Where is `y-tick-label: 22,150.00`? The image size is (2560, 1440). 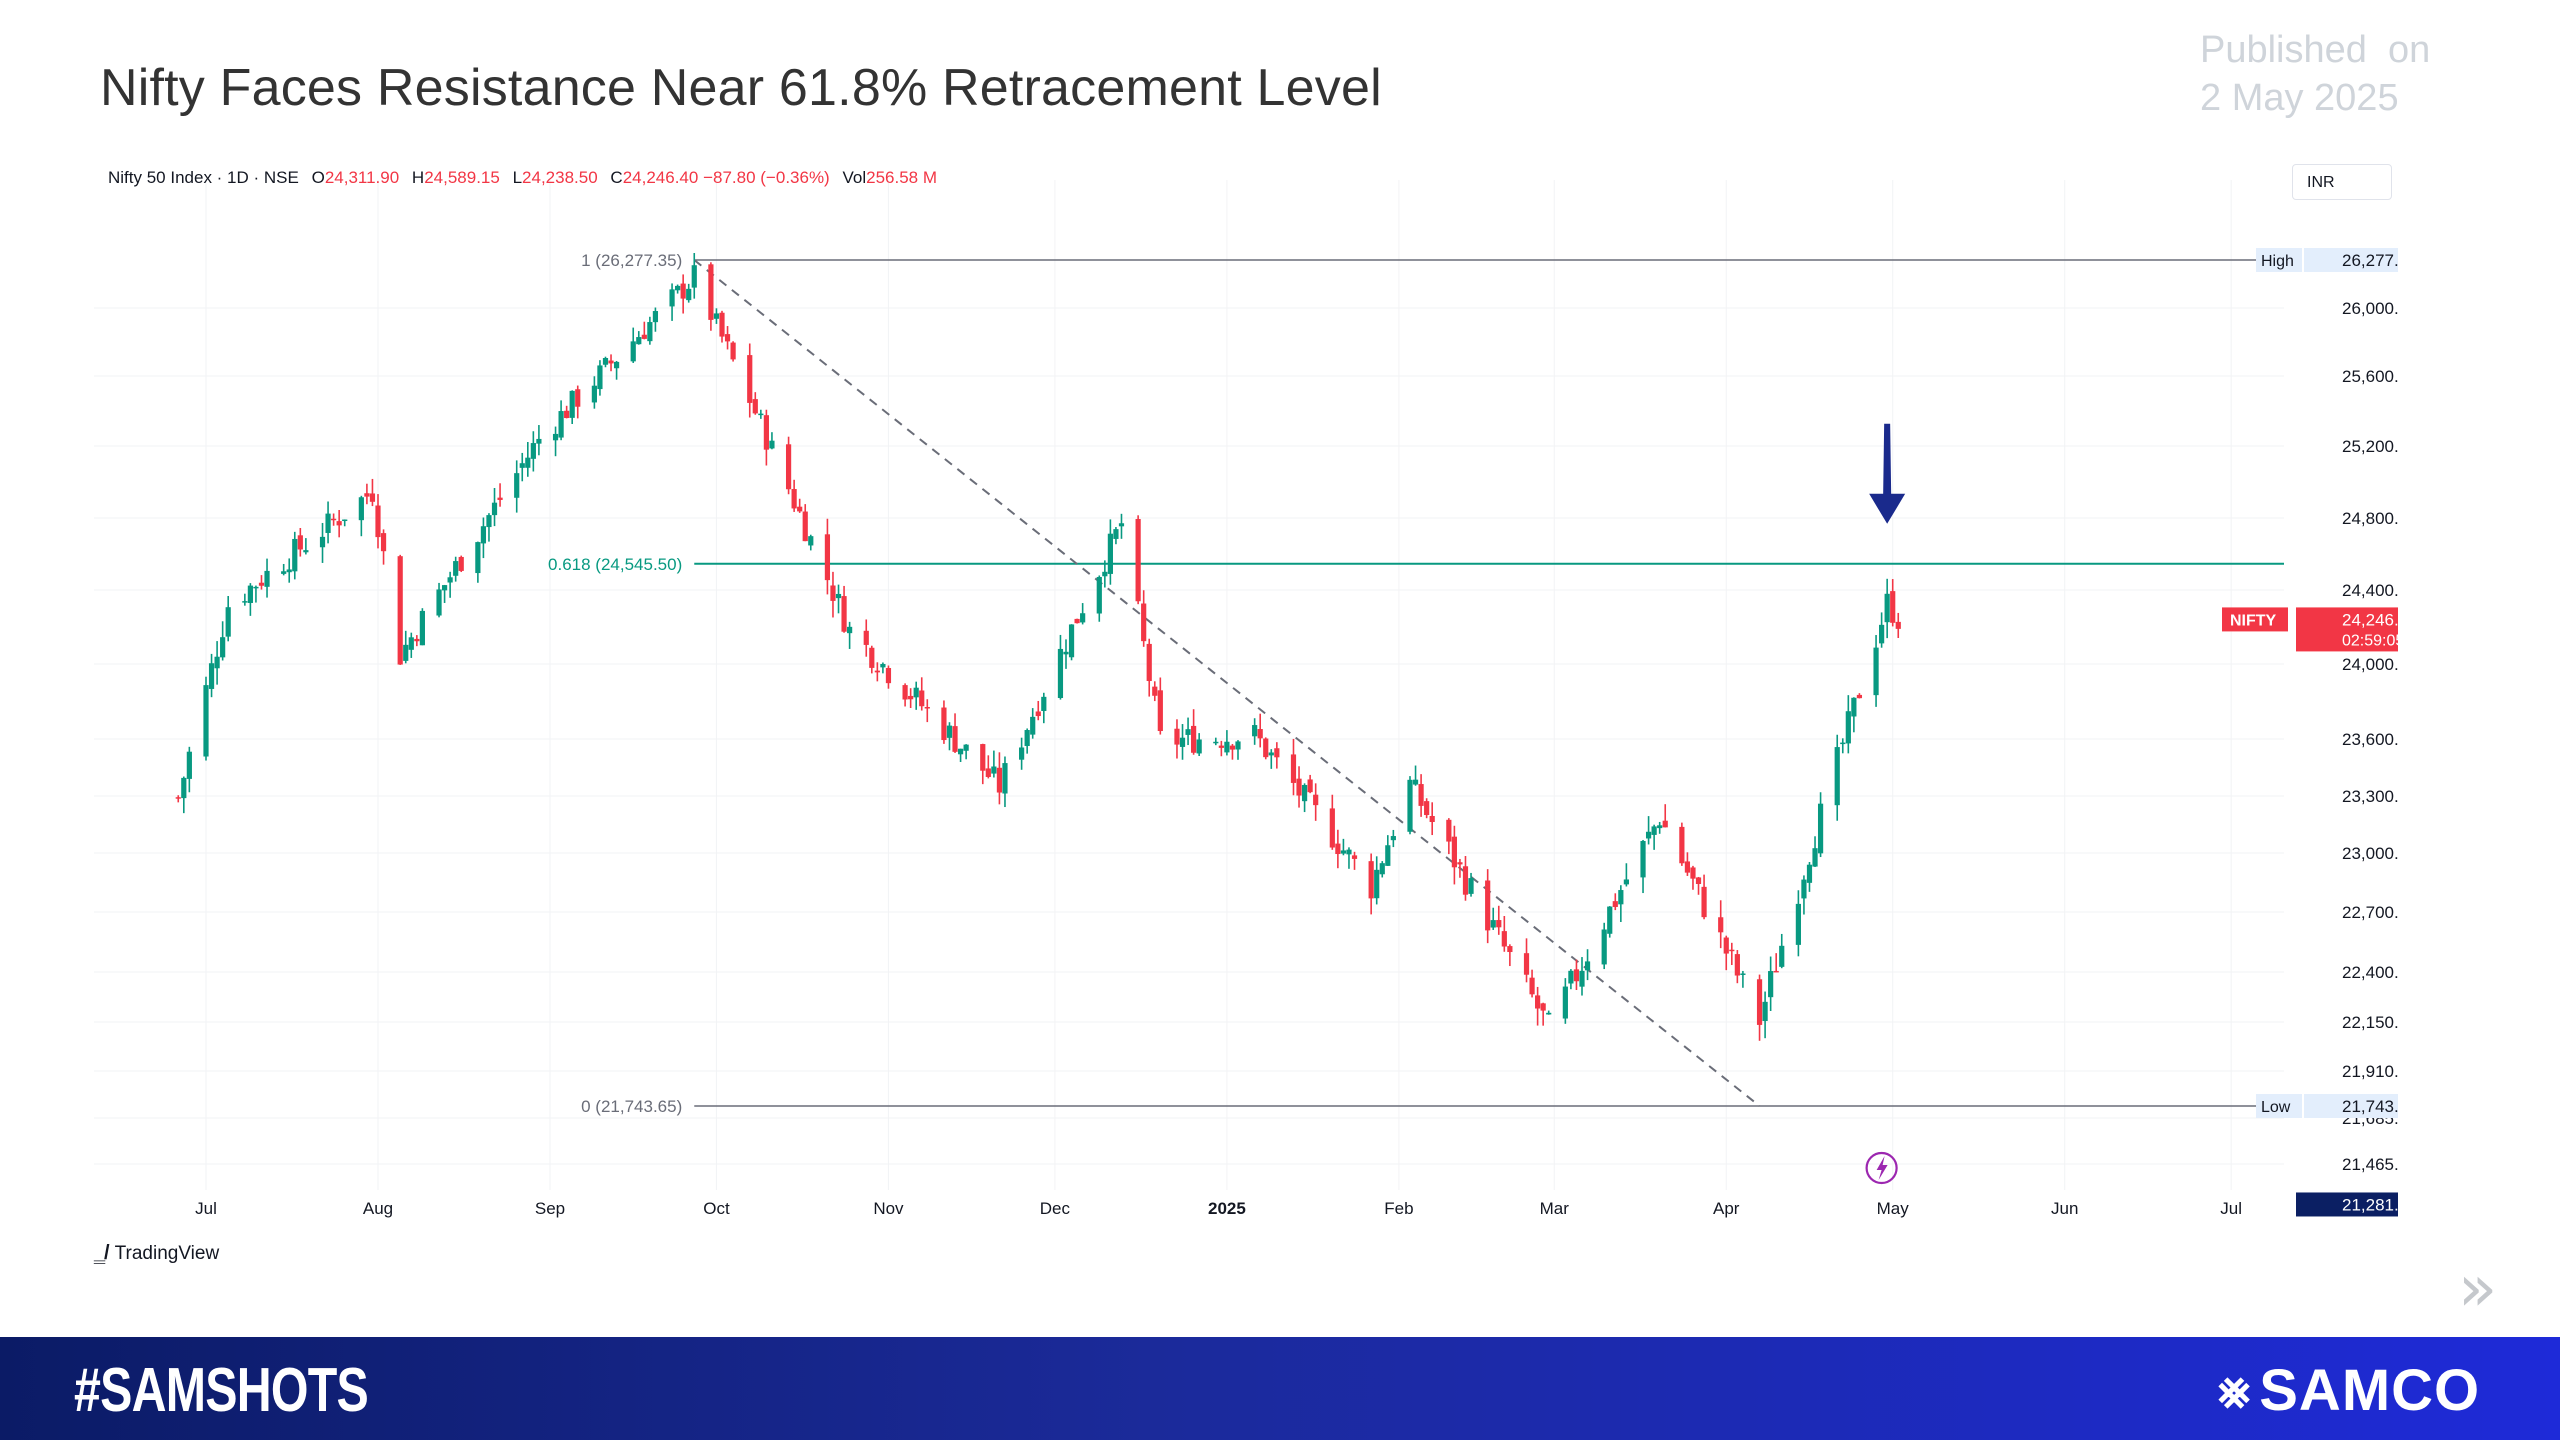 y-tick-label: 22,150.00 is located at coordinates (2370, 1022).